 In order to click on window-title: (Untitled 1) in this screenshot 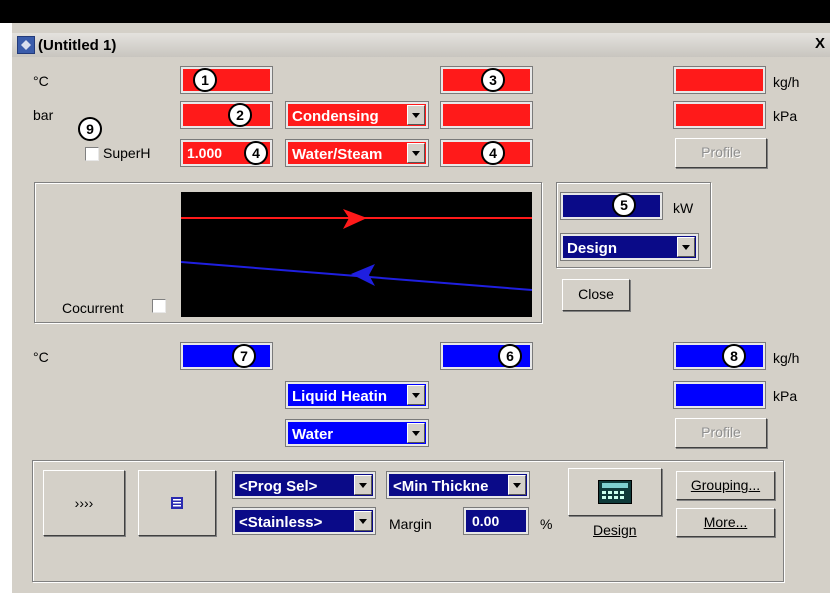, I will do `click(77, 45)`.